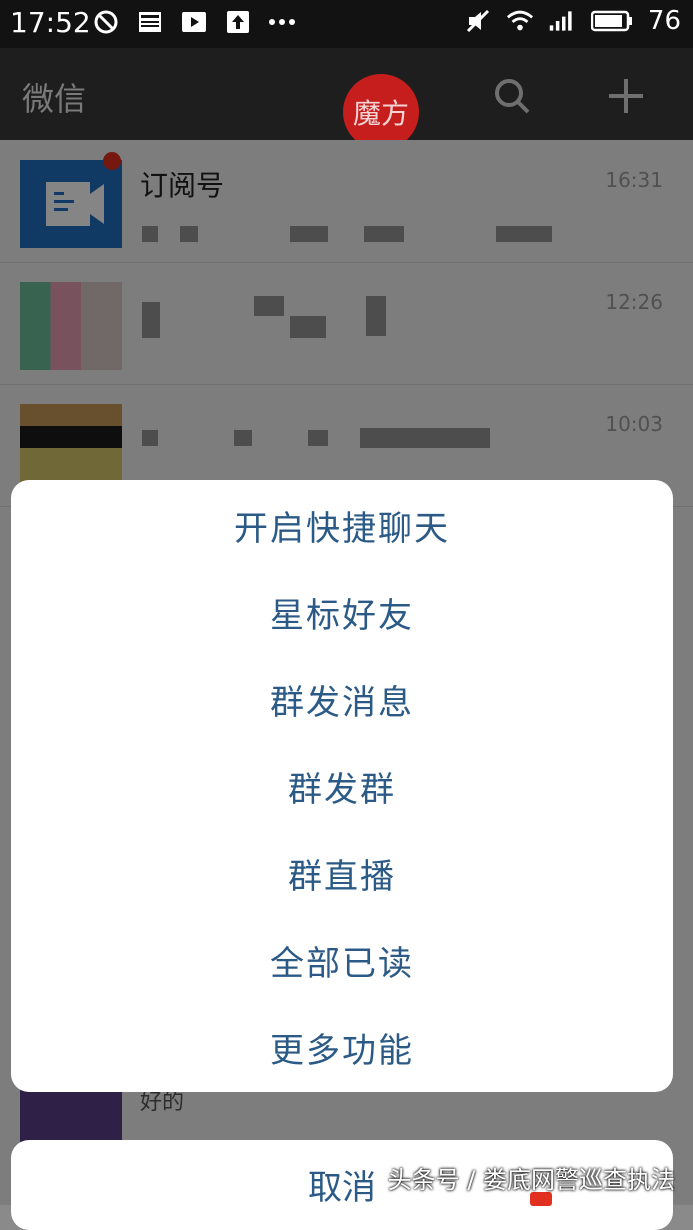 Image resolution: width=693 pixels, height=1230 pixels. I want to click on play-icon, so click(194, 22).